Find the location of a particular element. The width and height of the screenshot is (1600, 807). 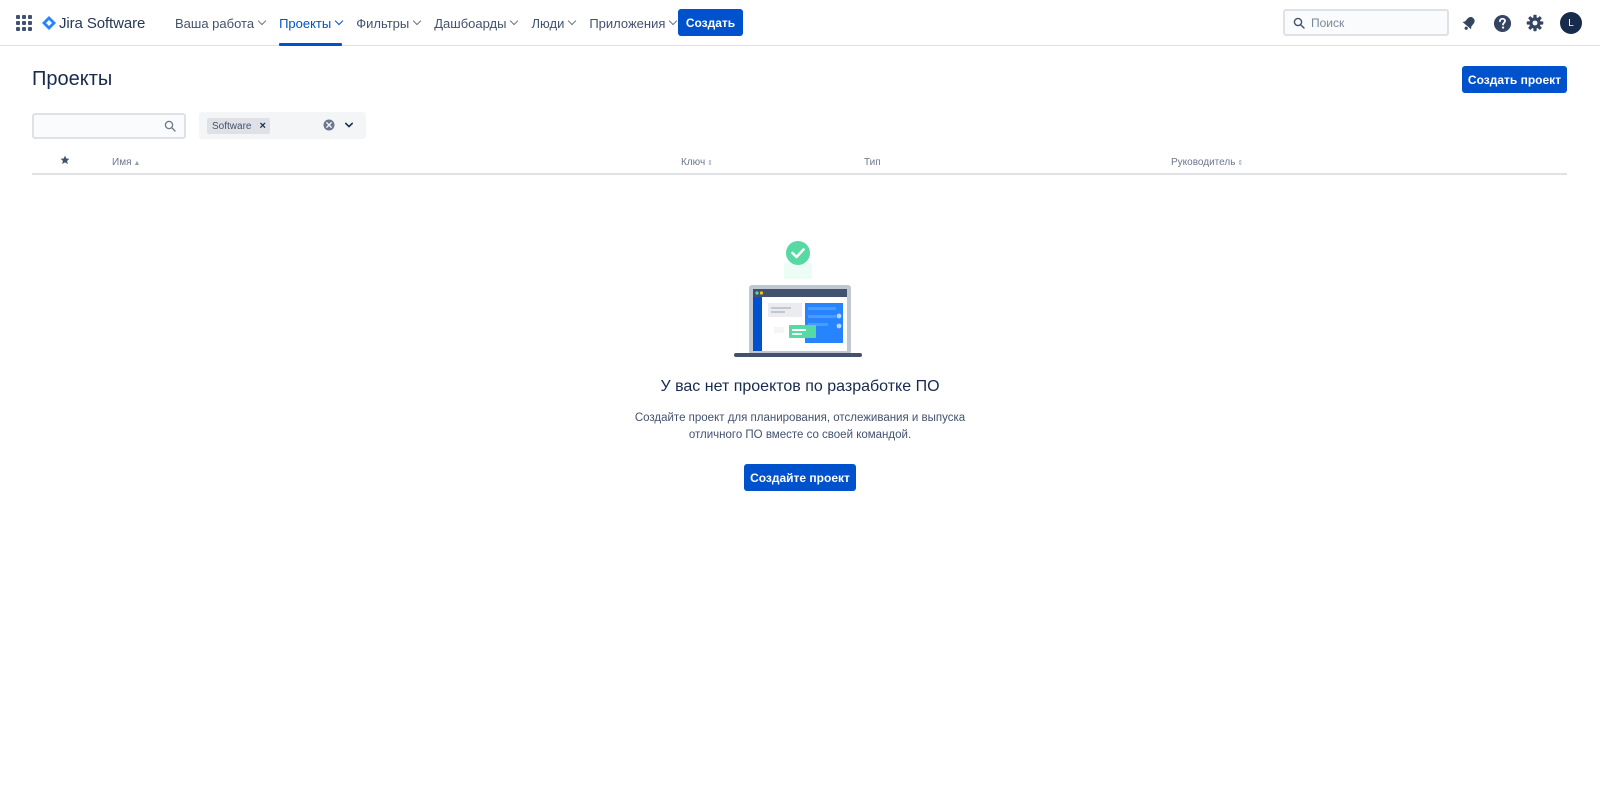

nav-item-projects: Проекты is located at coordinates (310, 23).